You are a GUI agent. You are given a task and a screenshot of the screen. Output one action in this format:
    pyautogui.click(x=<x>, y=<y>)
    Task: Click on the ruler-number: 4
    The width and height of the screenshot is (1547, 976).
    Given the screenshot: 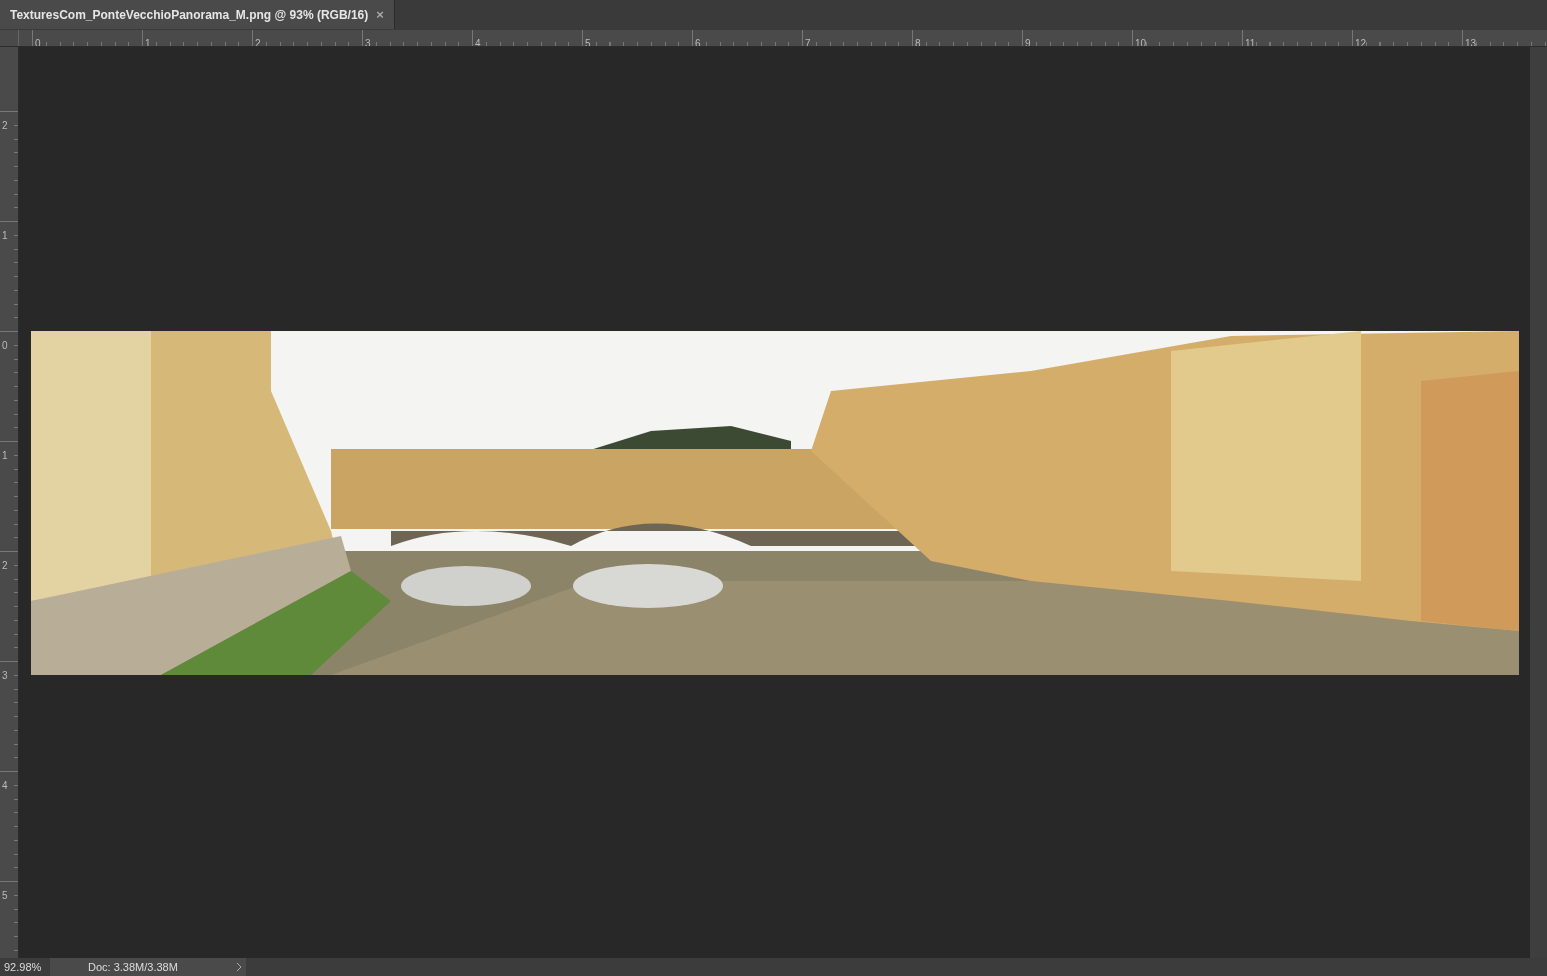 What is the action you would take?
    pyautogui.click(x=4, y=785)
    